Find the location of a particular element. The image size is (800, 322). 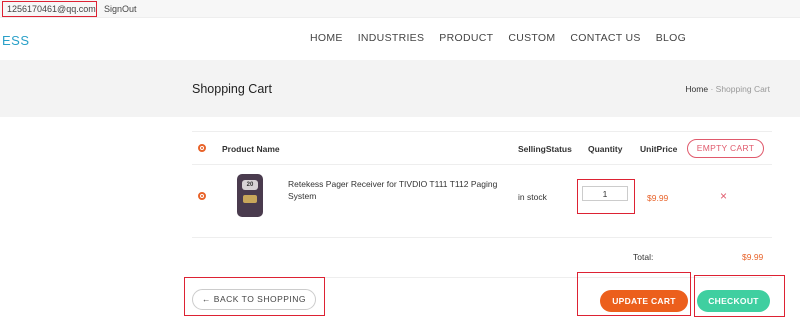

header-unit-price: UnitPrice is located at coordinates (659, 149).